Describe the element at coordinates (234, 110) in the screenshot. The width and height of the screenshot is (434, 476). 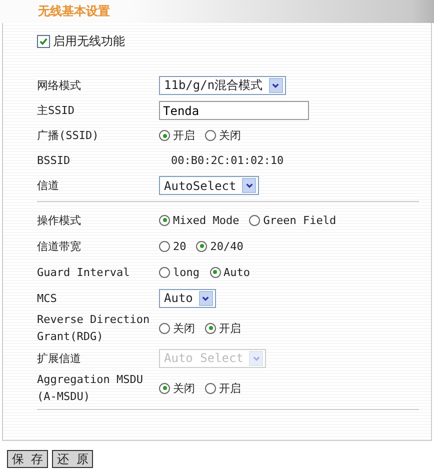
I see `ssid-input: Tenda` at that location.